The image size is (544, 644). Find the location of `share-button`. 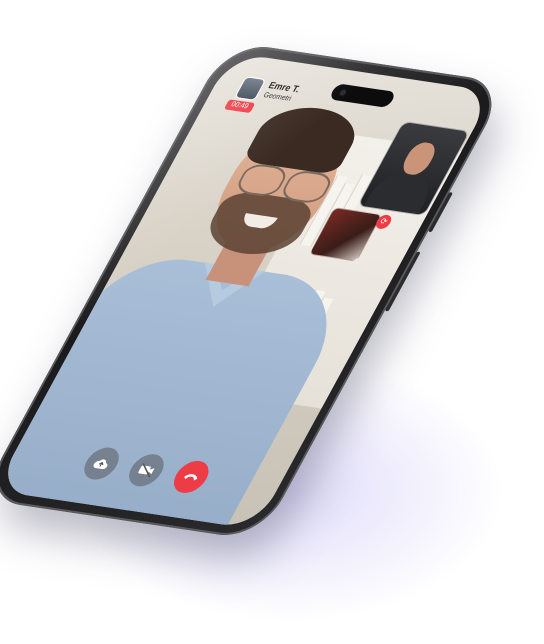

share-button is located at coordinates (101, 463).